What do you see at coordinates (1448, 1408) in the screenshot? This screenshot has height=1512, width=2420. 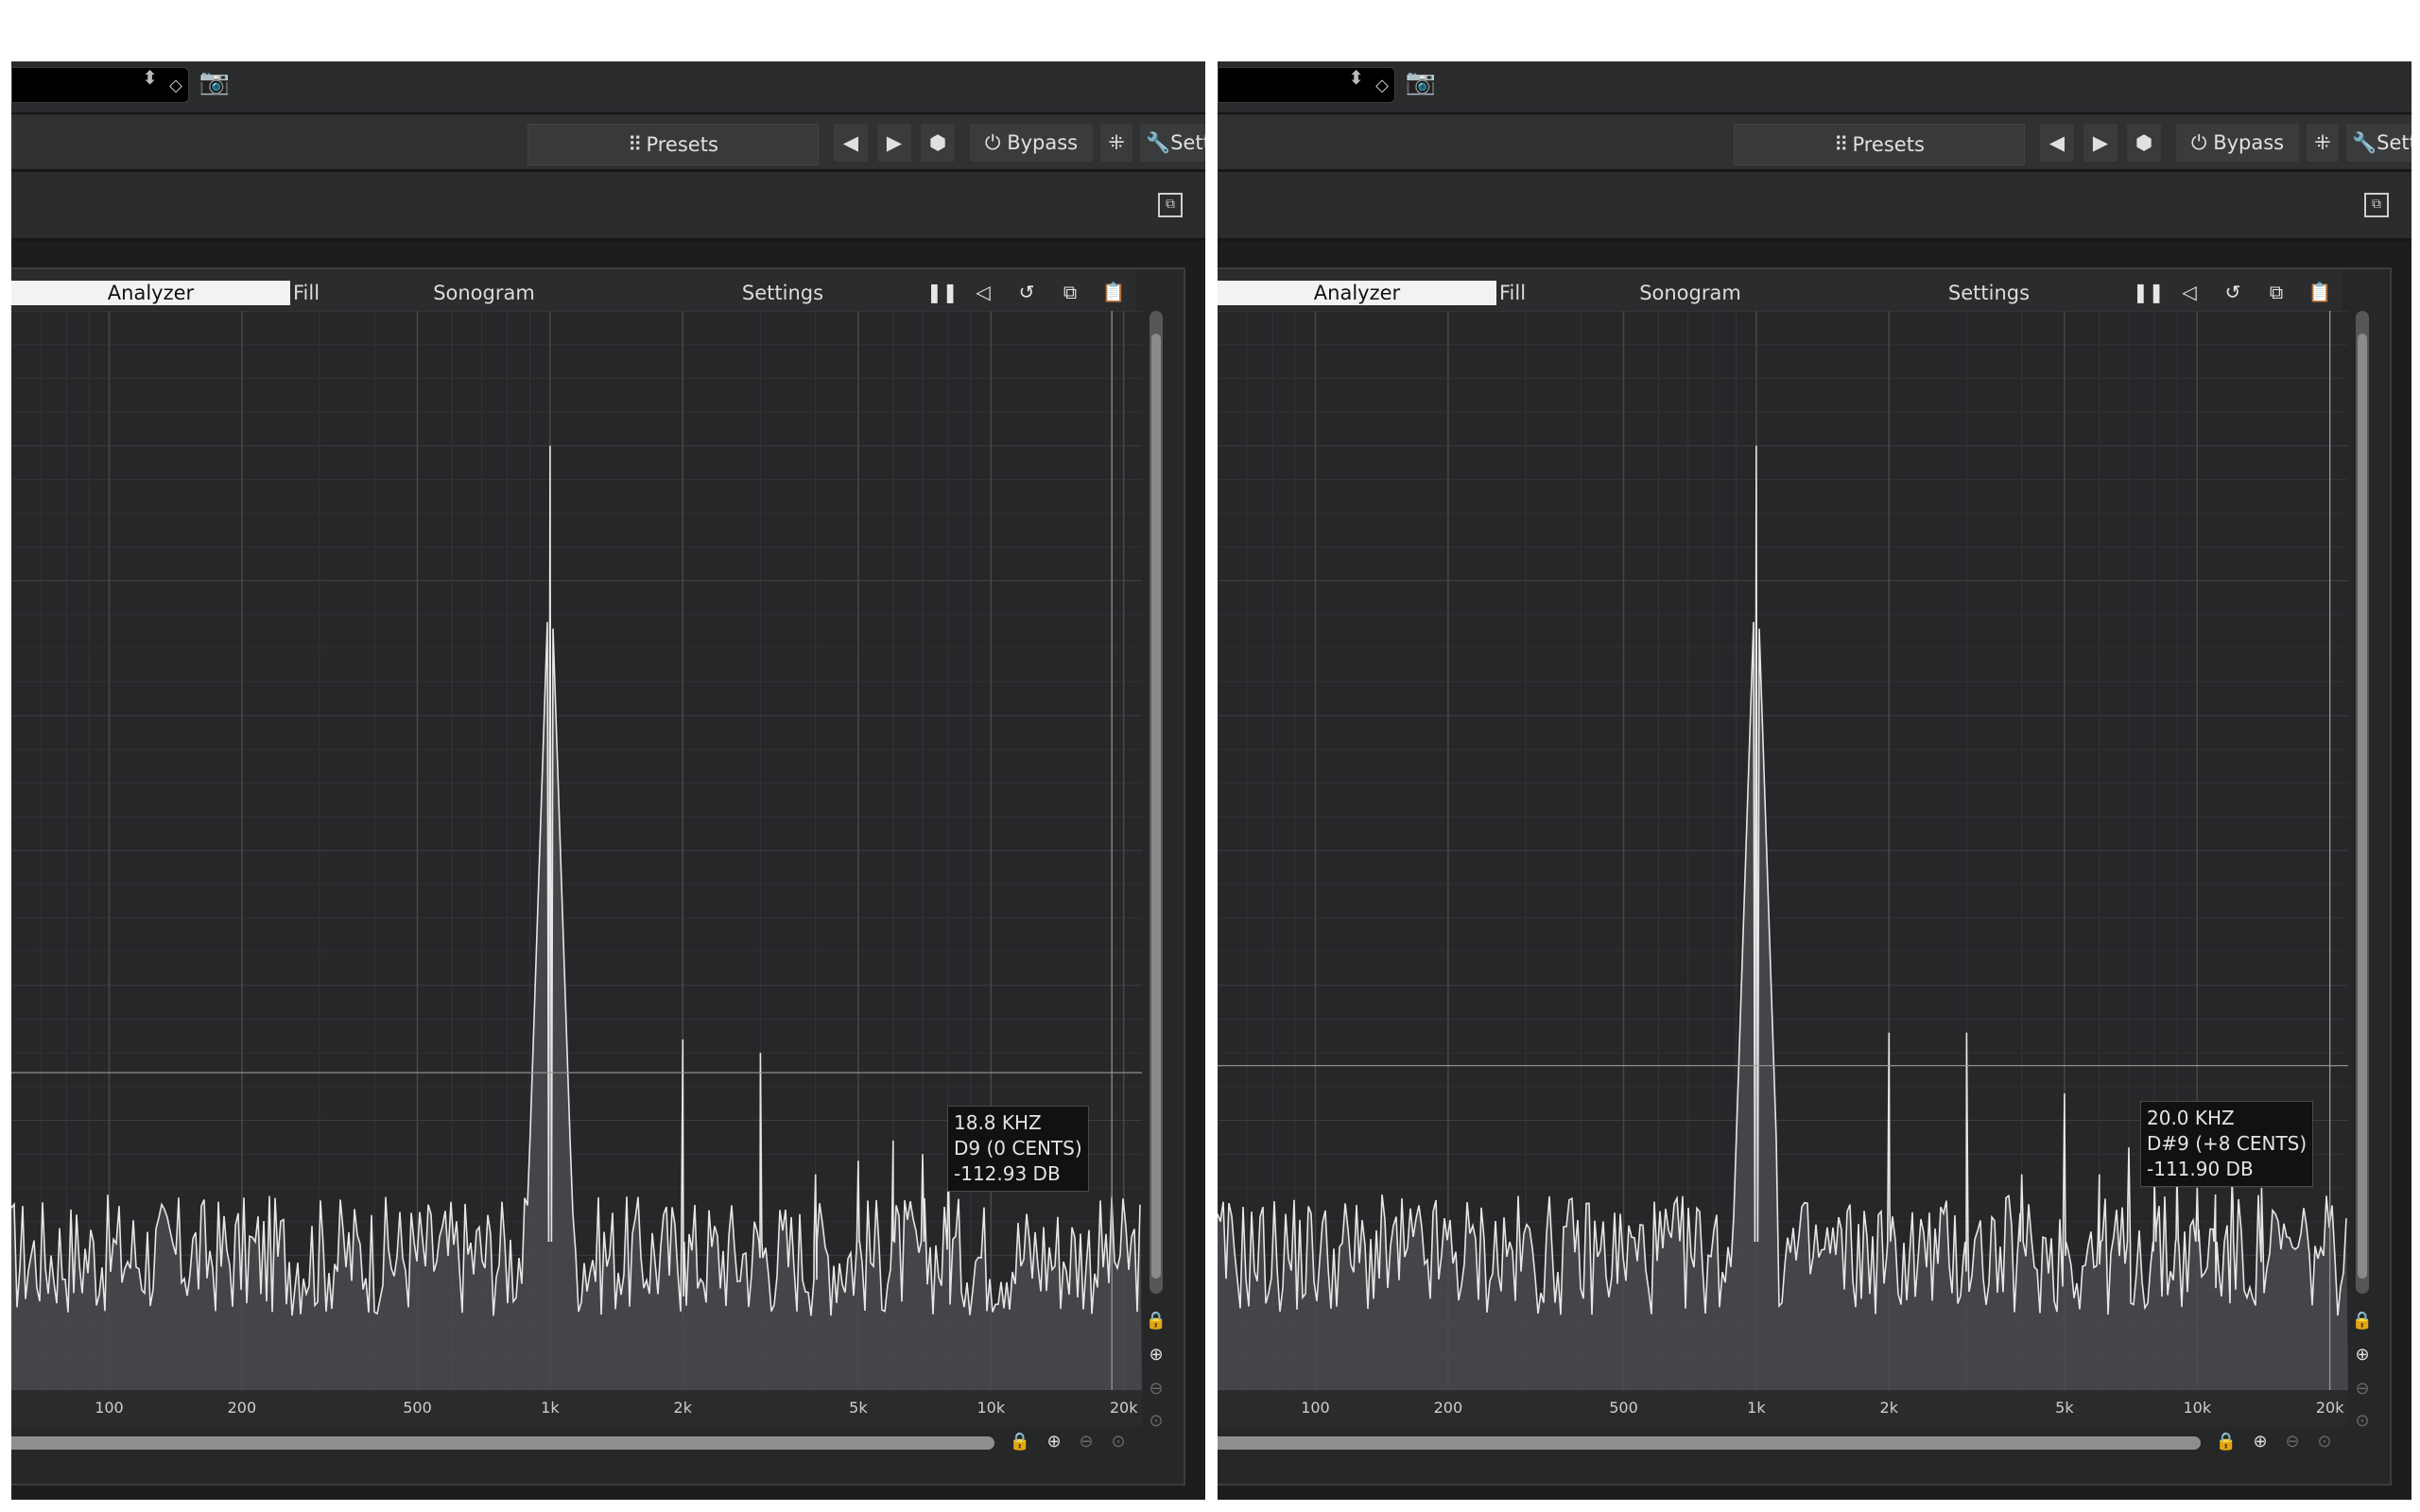 I see `freq-tick-label: 200` at bounding box center [1448, 1408].